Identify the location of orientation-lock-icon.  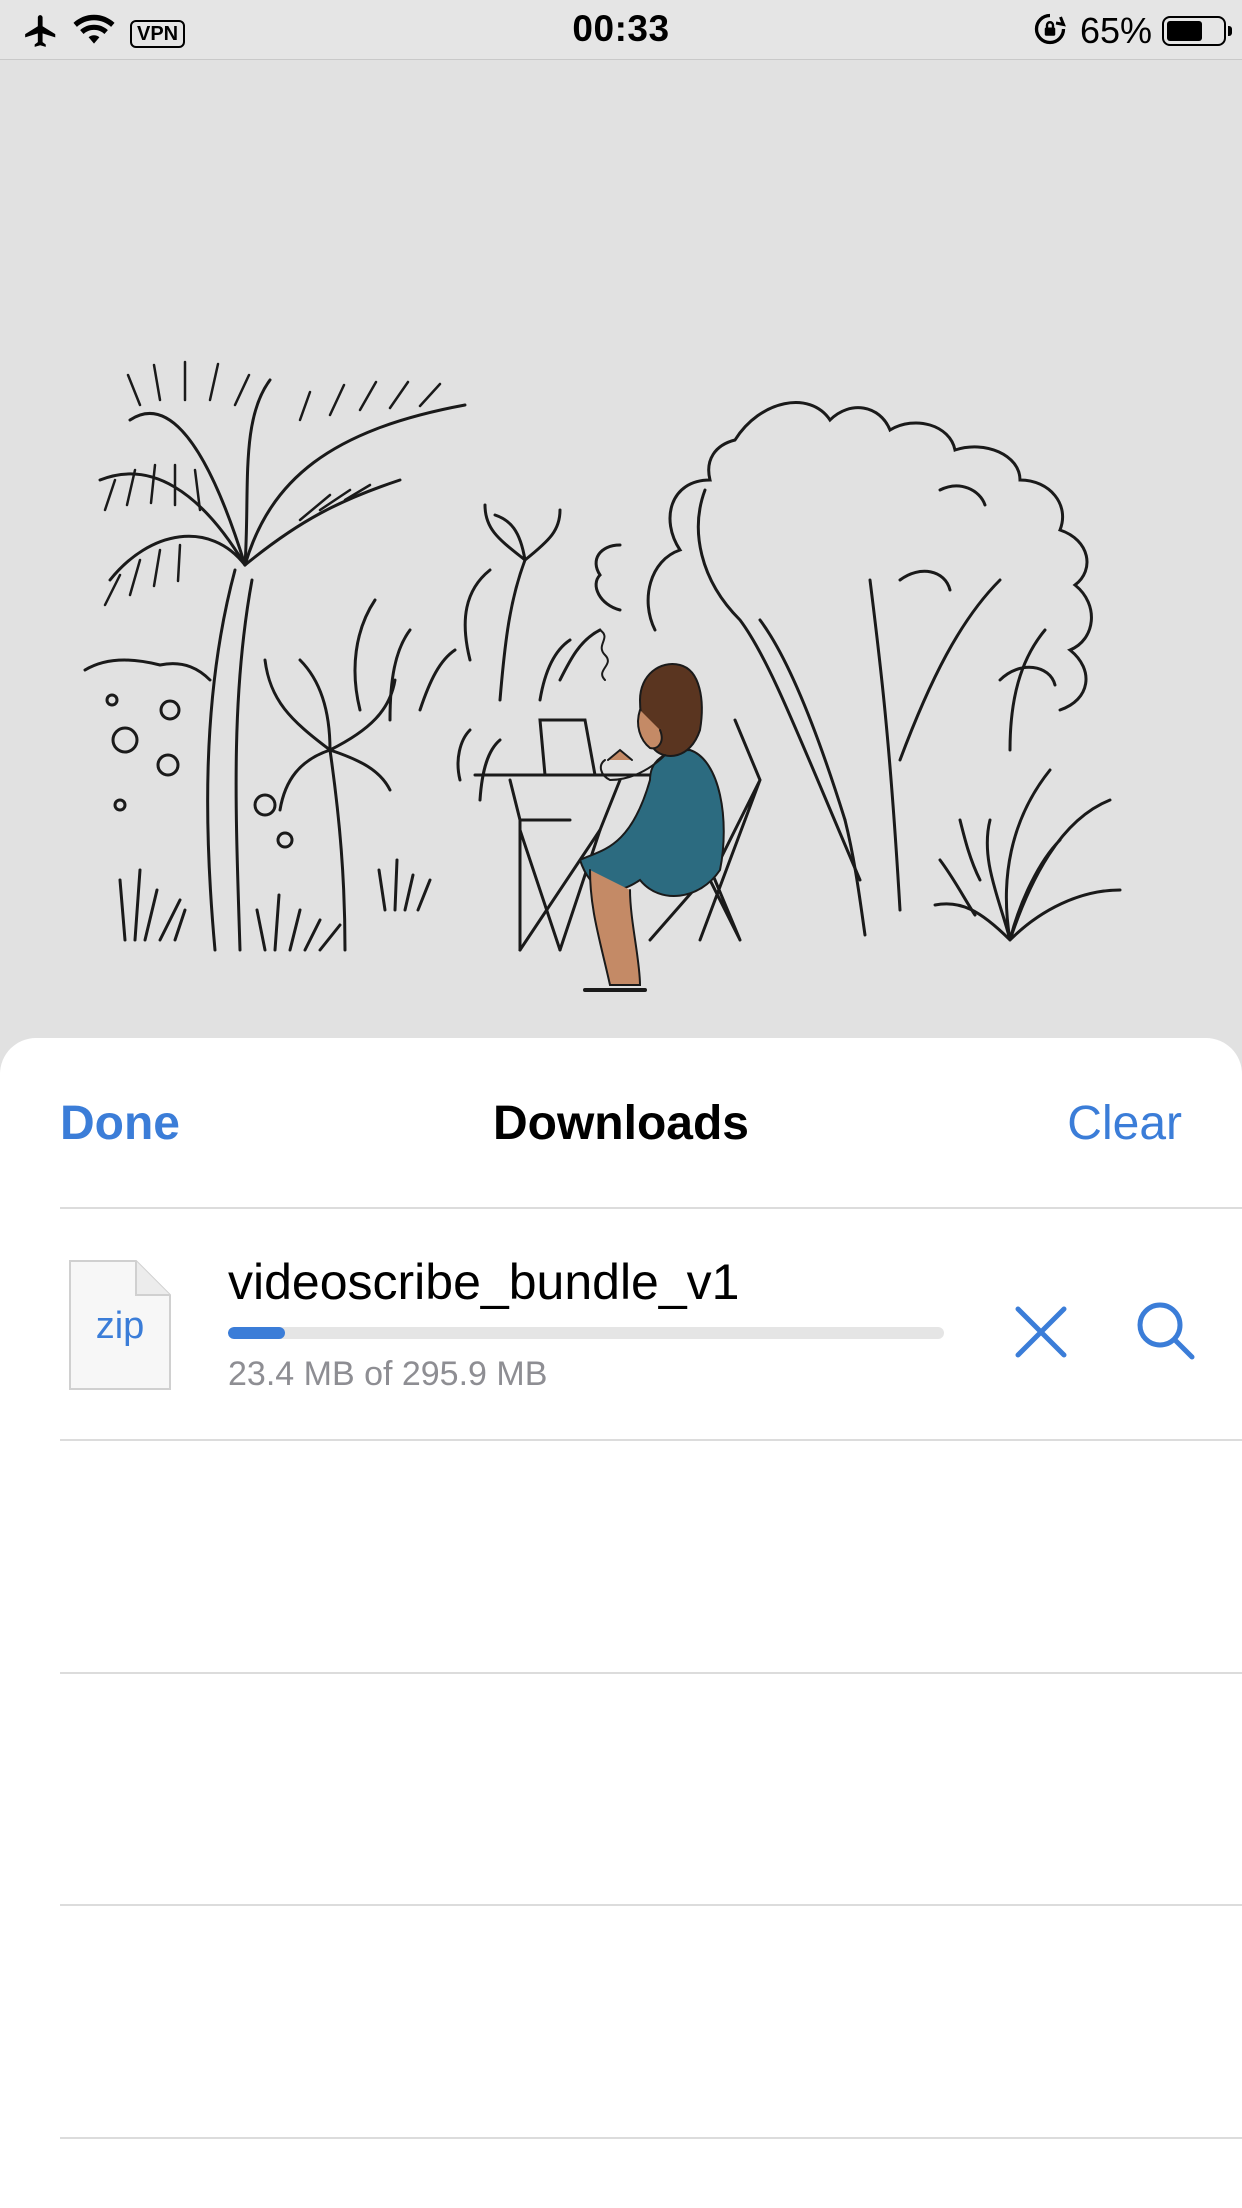
(1050, 31).